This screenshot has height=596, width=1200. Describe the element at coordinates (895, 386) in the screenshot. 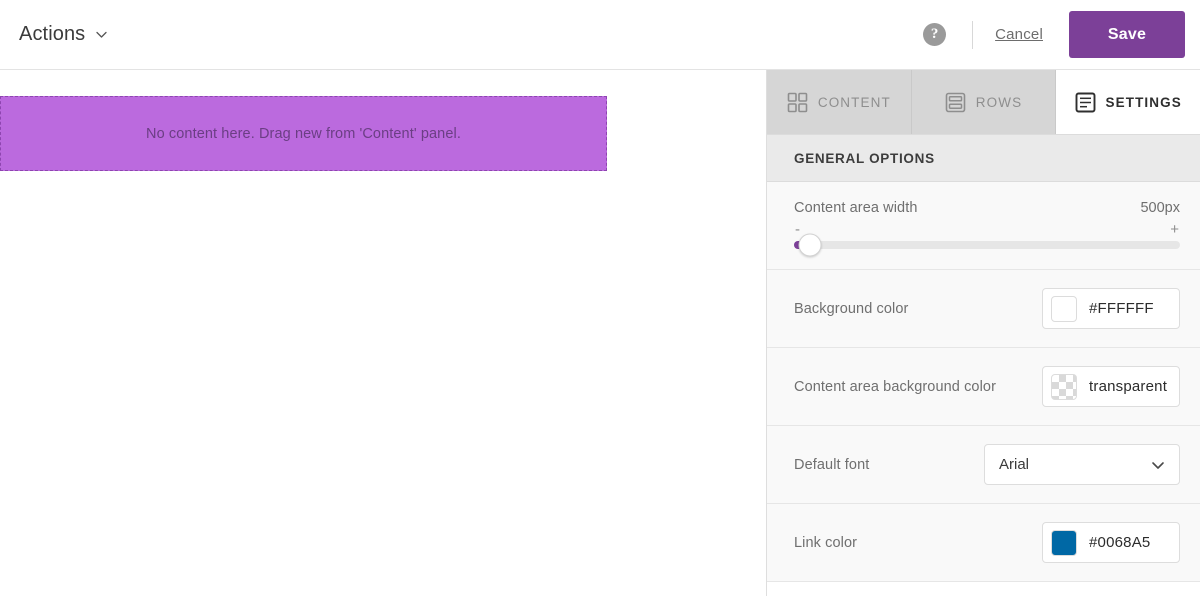

I see `content-area-background-color-label: Content area background color` at that location.